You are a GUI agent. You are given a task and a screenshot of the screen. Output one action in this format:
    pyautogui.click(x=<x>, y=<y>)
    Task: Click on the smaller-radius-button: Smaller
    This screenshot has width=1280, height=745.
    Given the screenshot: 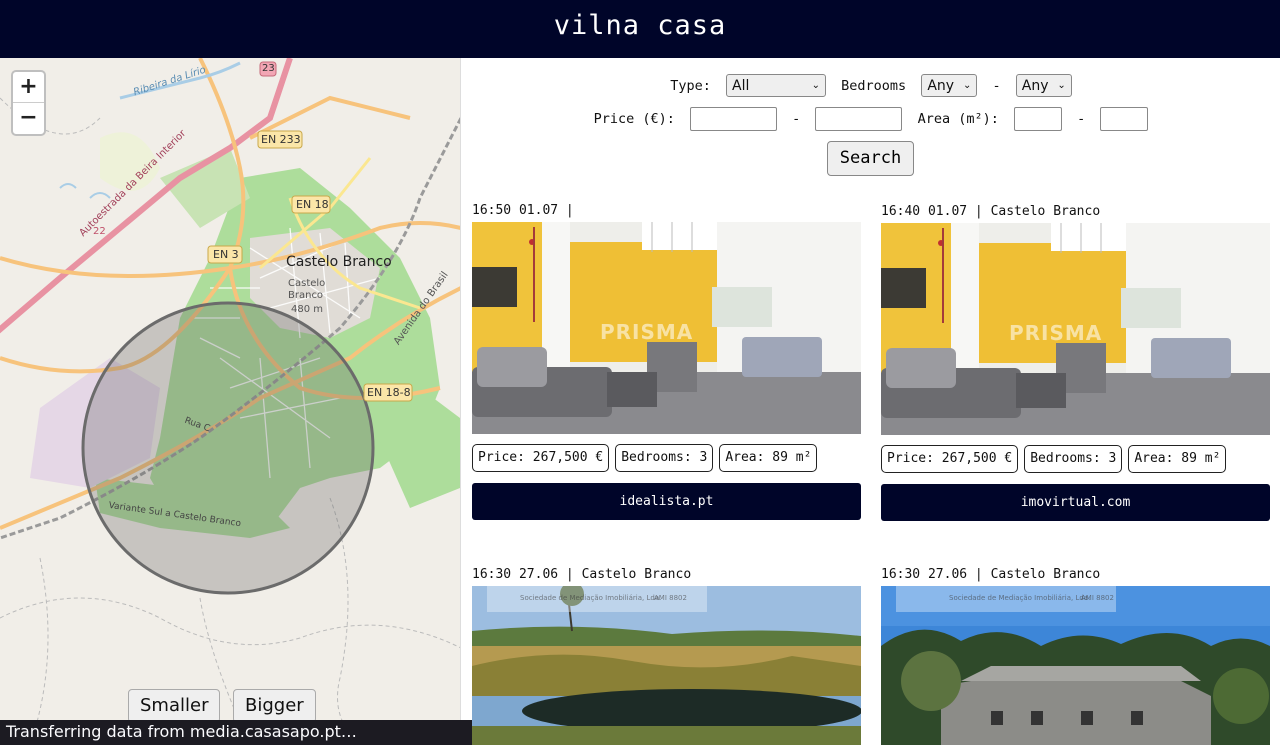 What is the action you would take?
    pyautogui.click(x=174, y=706)
    